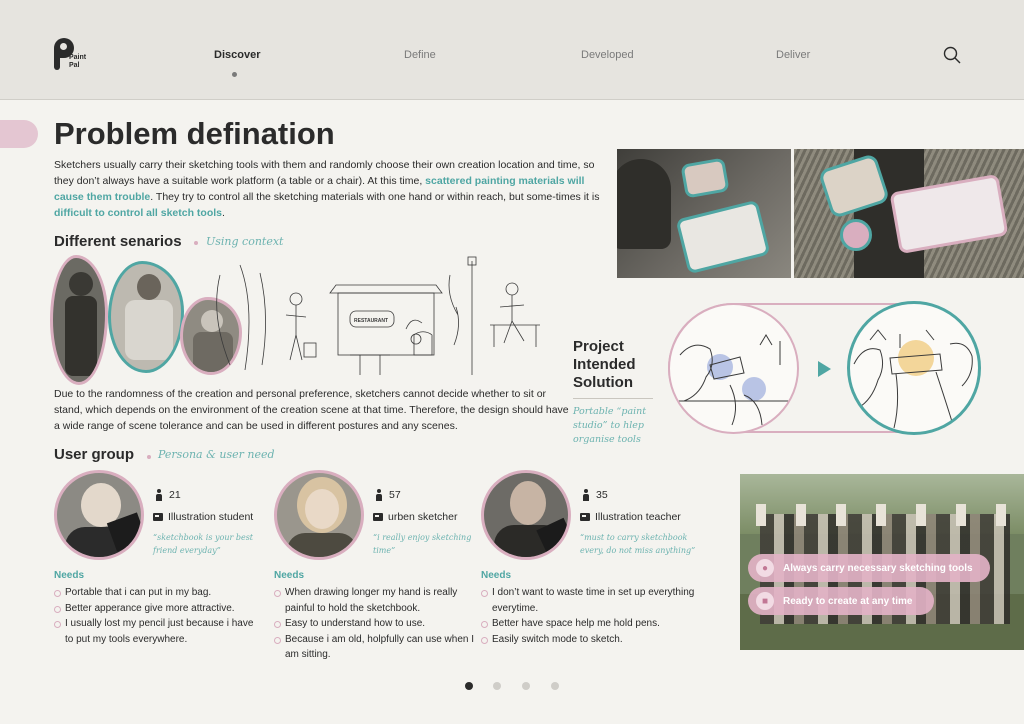 Image resolution: width=1024 pixels, height=724 pixels. What do you see at coordinates (952, 55) in the screenshot?
I see `search-icon` at bounding box center [952, 55].